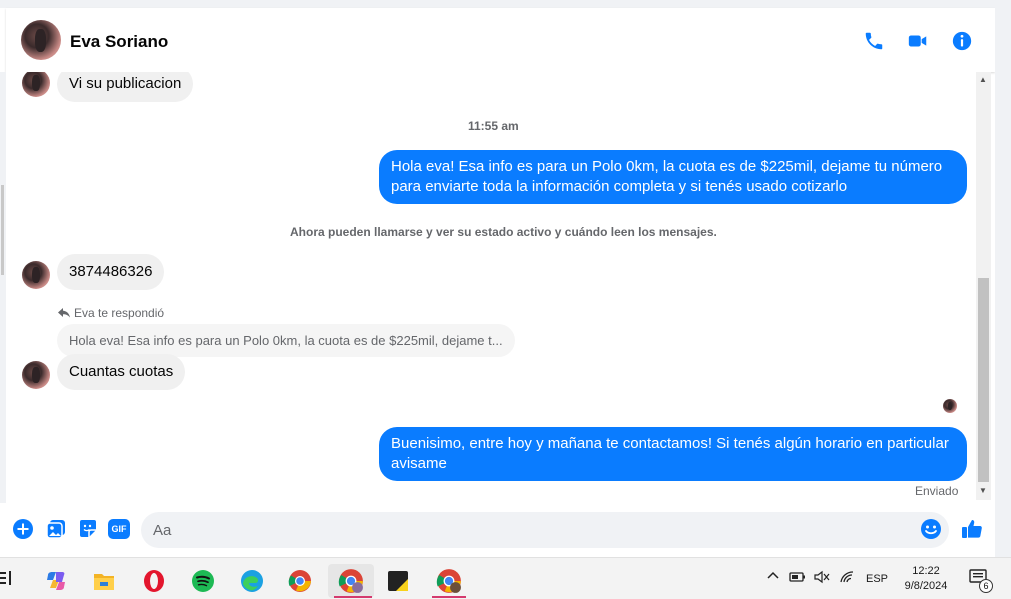  Describe the element at coordinates (252, 581) in the screenshot. I see `edge-icon` at that location.